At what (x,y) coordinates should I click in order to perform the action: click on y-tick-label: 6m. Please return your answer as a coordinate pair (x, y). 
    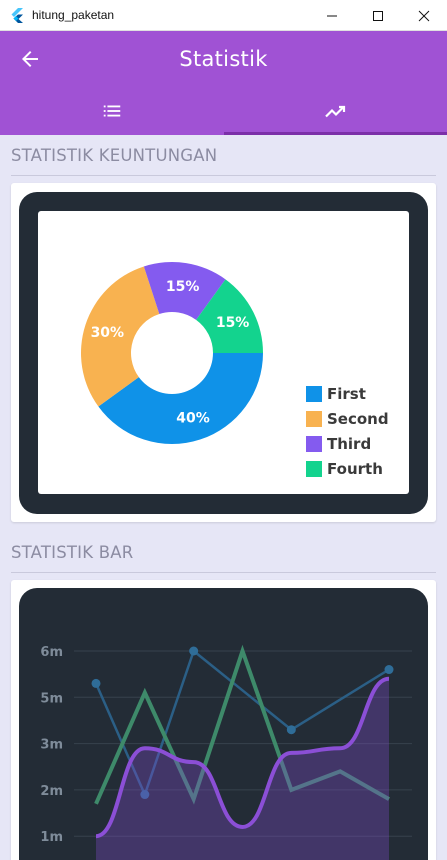
    Looking at the image, I should click on (51, 652).